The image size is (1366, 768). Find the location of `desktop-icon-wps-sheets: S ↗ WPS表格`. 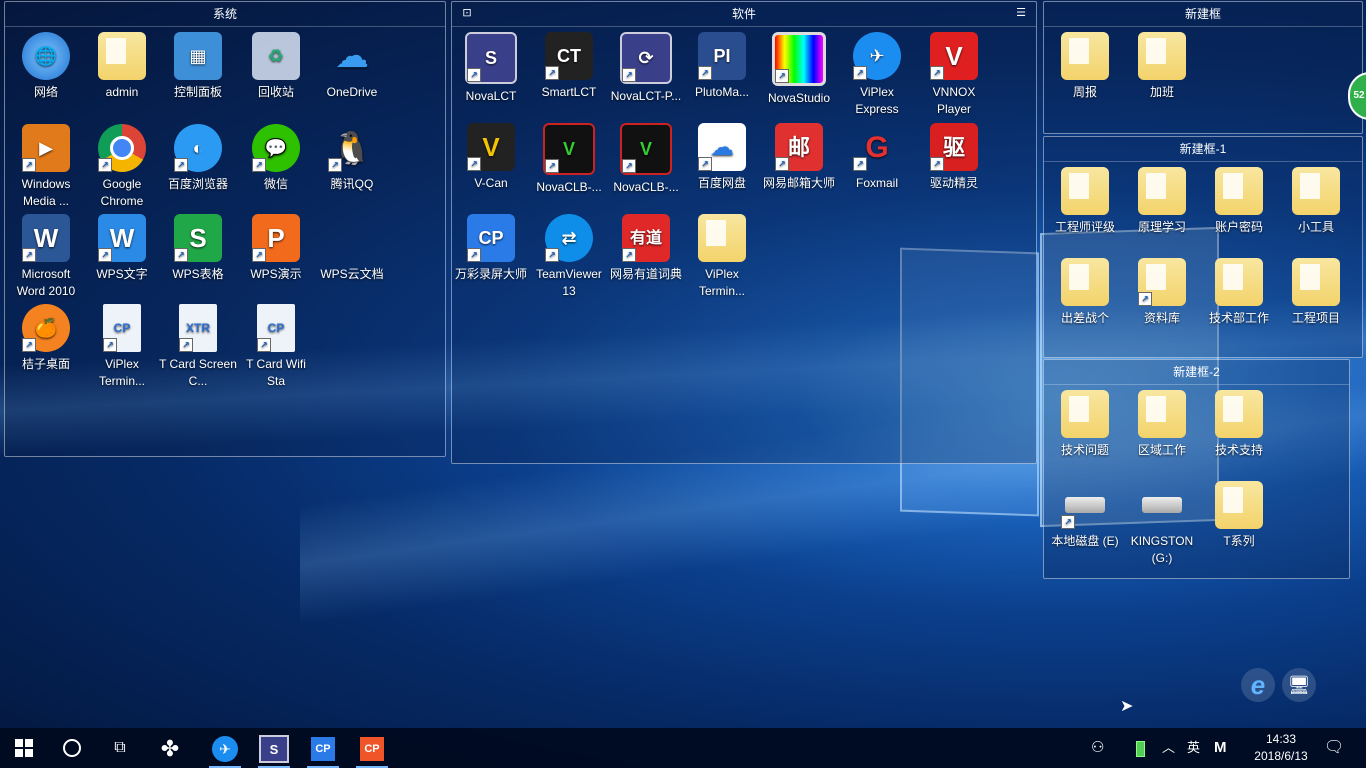

desktop-icon-wps-sheets: S ↗ WPS表格 is located at coordinates (198, 248).